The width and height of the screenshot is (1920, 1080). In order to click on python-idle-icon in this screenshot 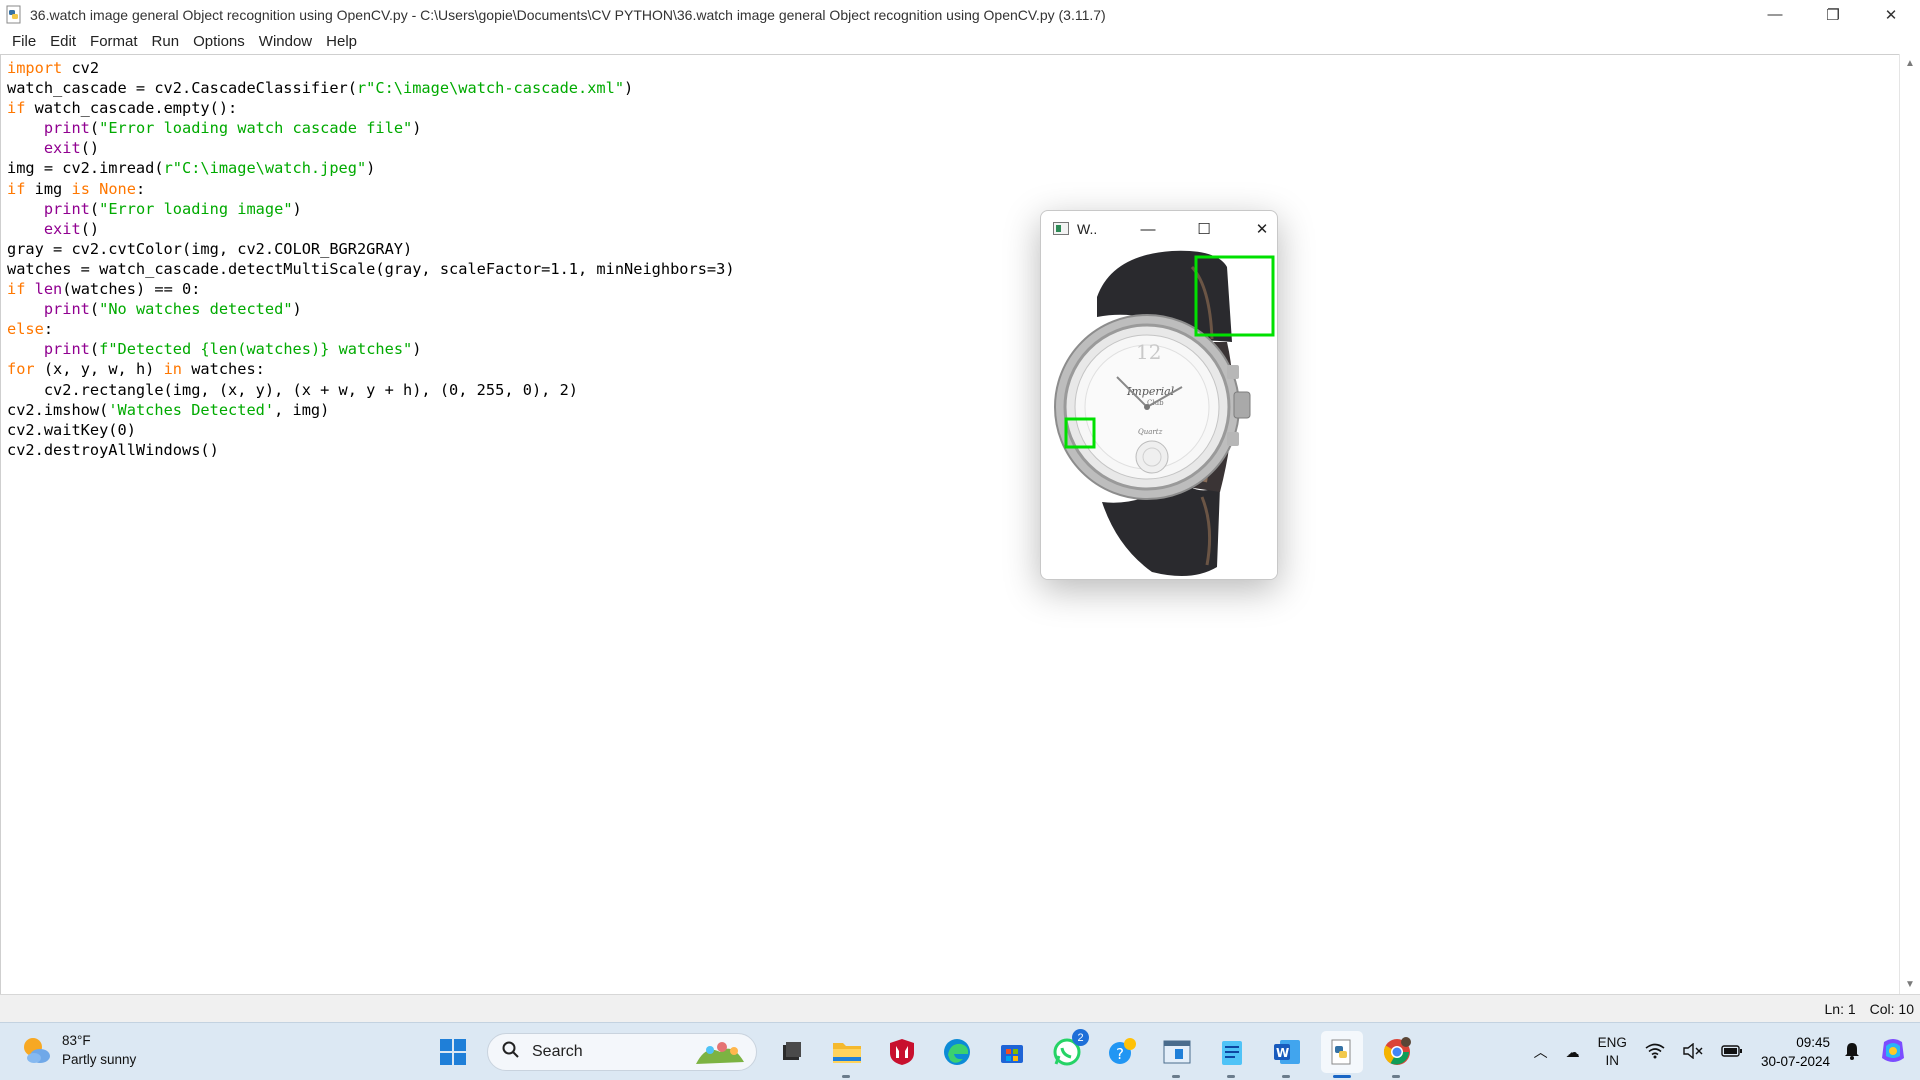, I will do `click(1342, 1054)`.